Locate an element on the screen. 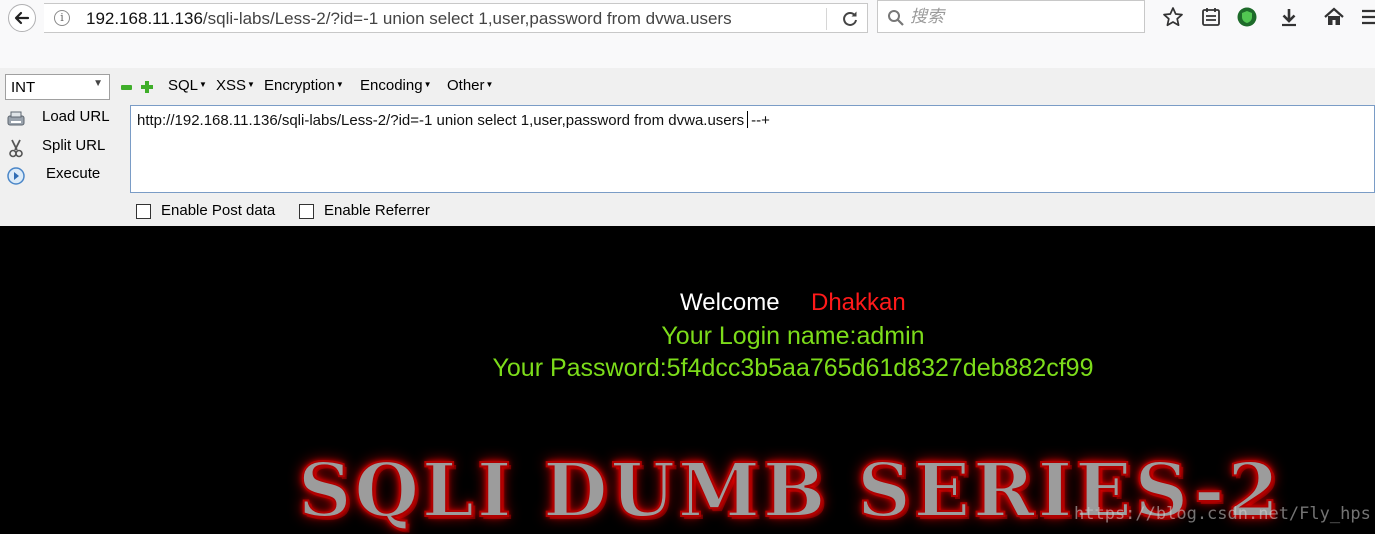  arrow-left-icon is located at coordinates (22, 18).